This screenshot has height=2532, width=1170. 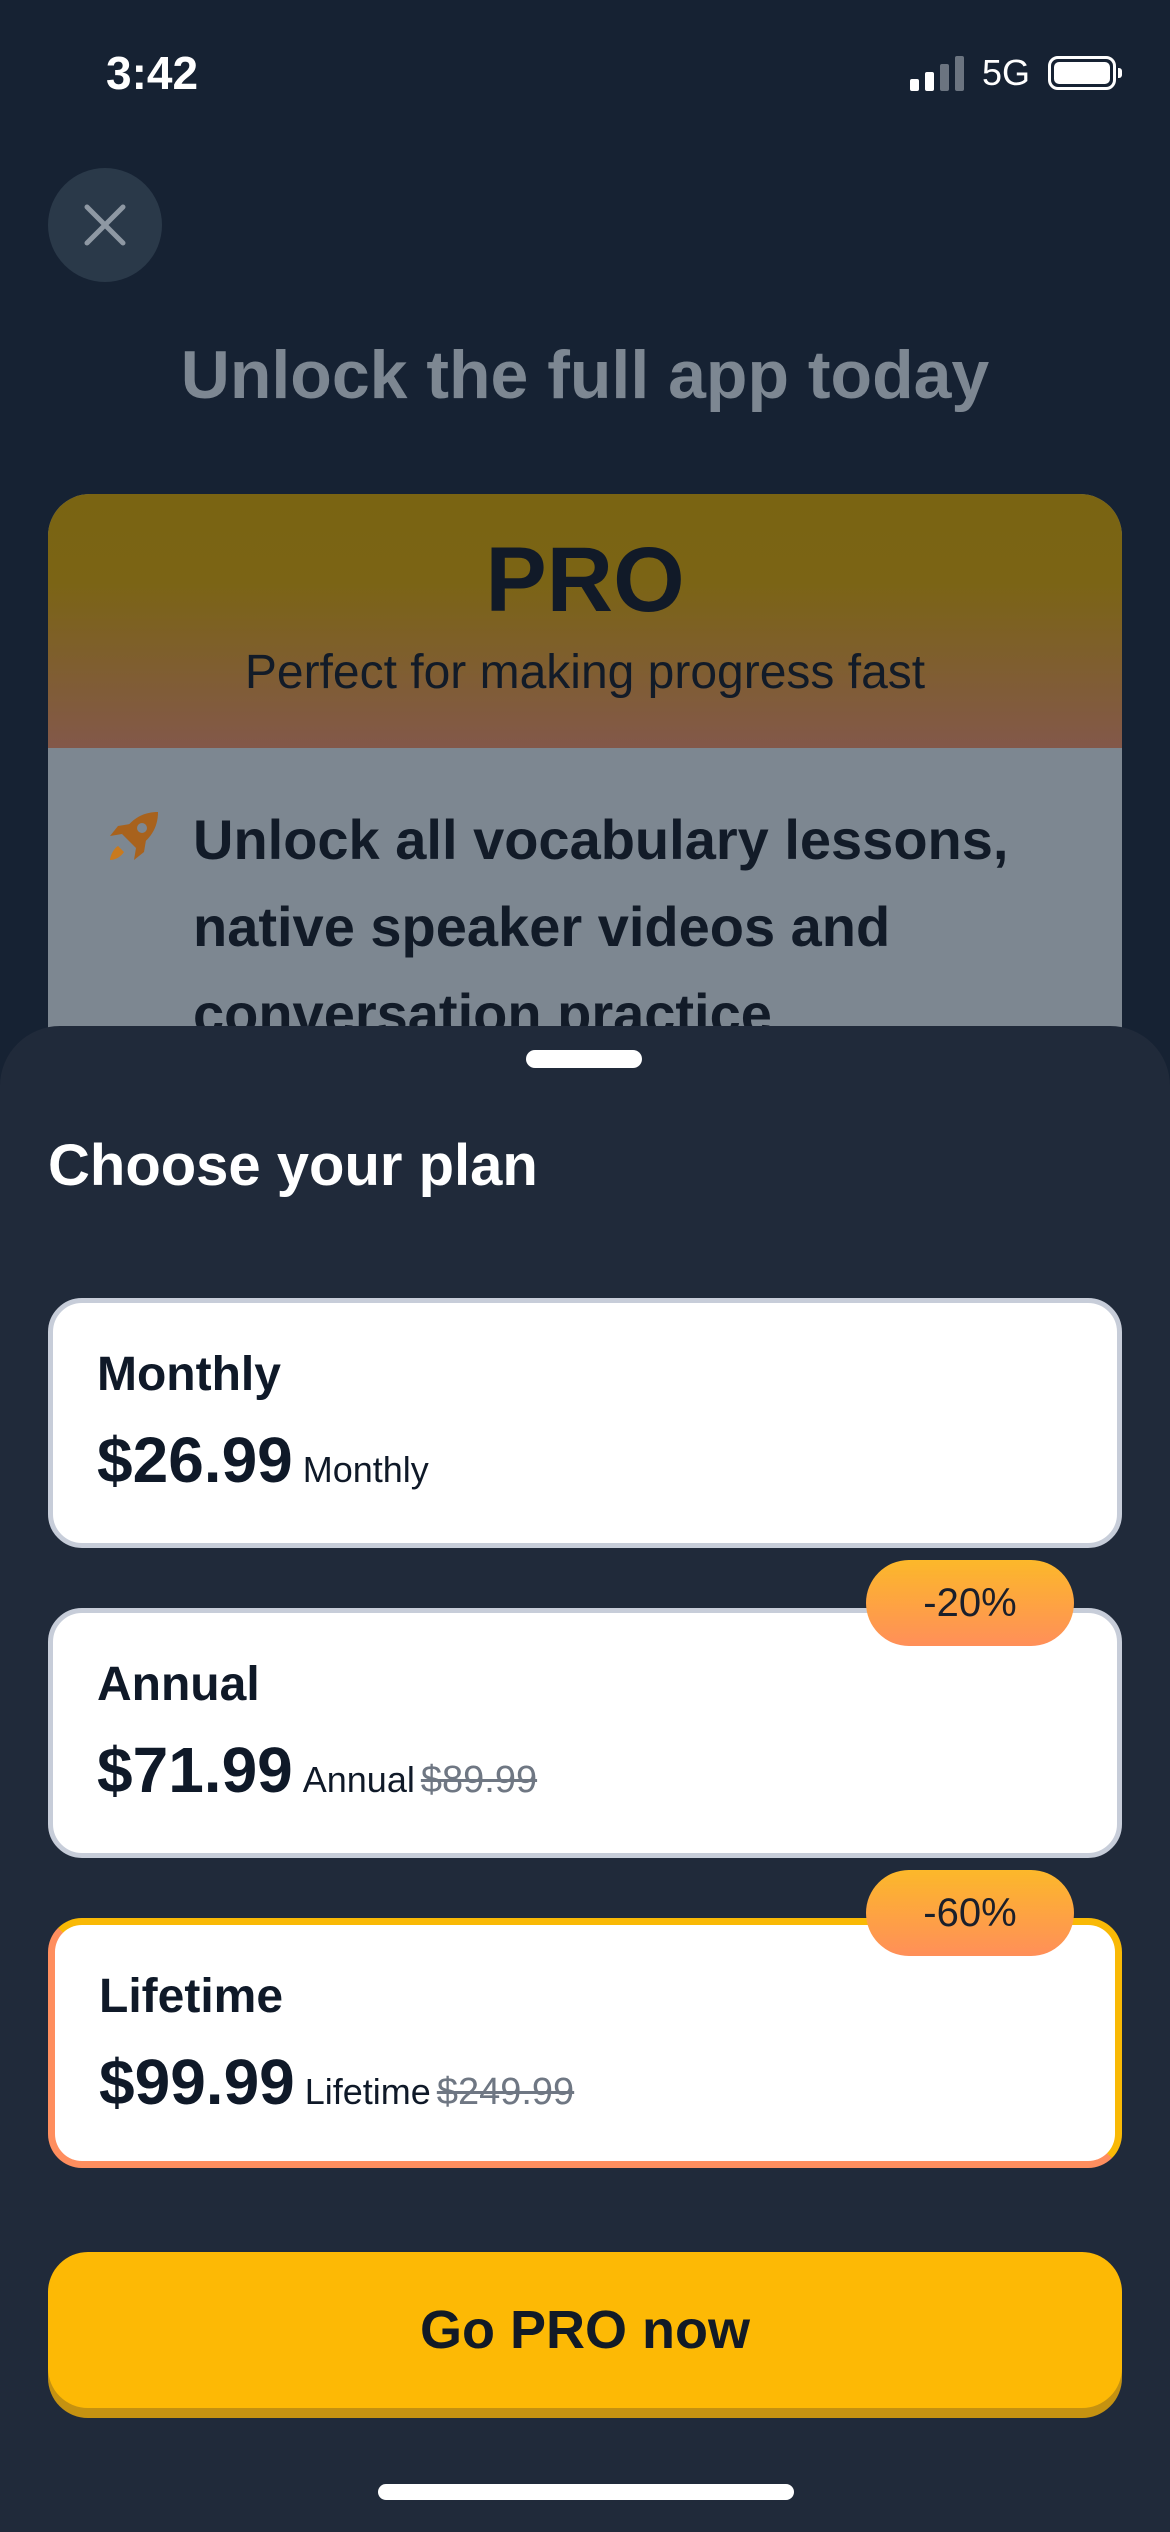 I want to click on rocket-icon, so click(x=134, y=836).